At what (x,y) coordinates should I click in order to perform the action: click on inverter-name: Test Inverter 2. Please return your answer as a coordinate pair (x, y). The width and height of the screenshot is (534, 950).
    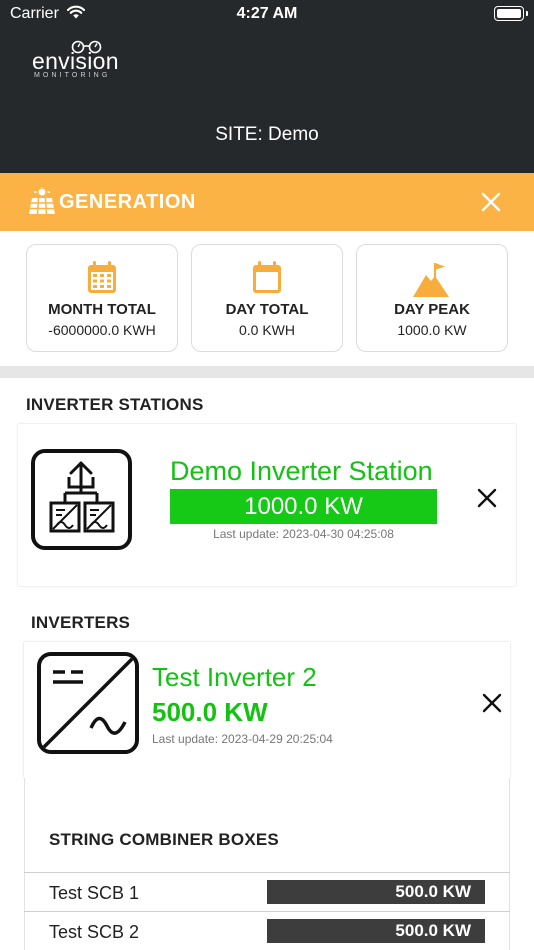
    Looking at the image, I should click on (234, 677).